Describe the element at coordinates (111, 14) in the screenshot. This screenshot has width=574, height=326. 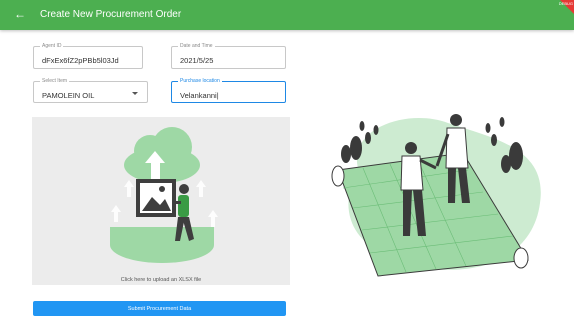
I see `page-title: Create New Procurement Order` at that location.